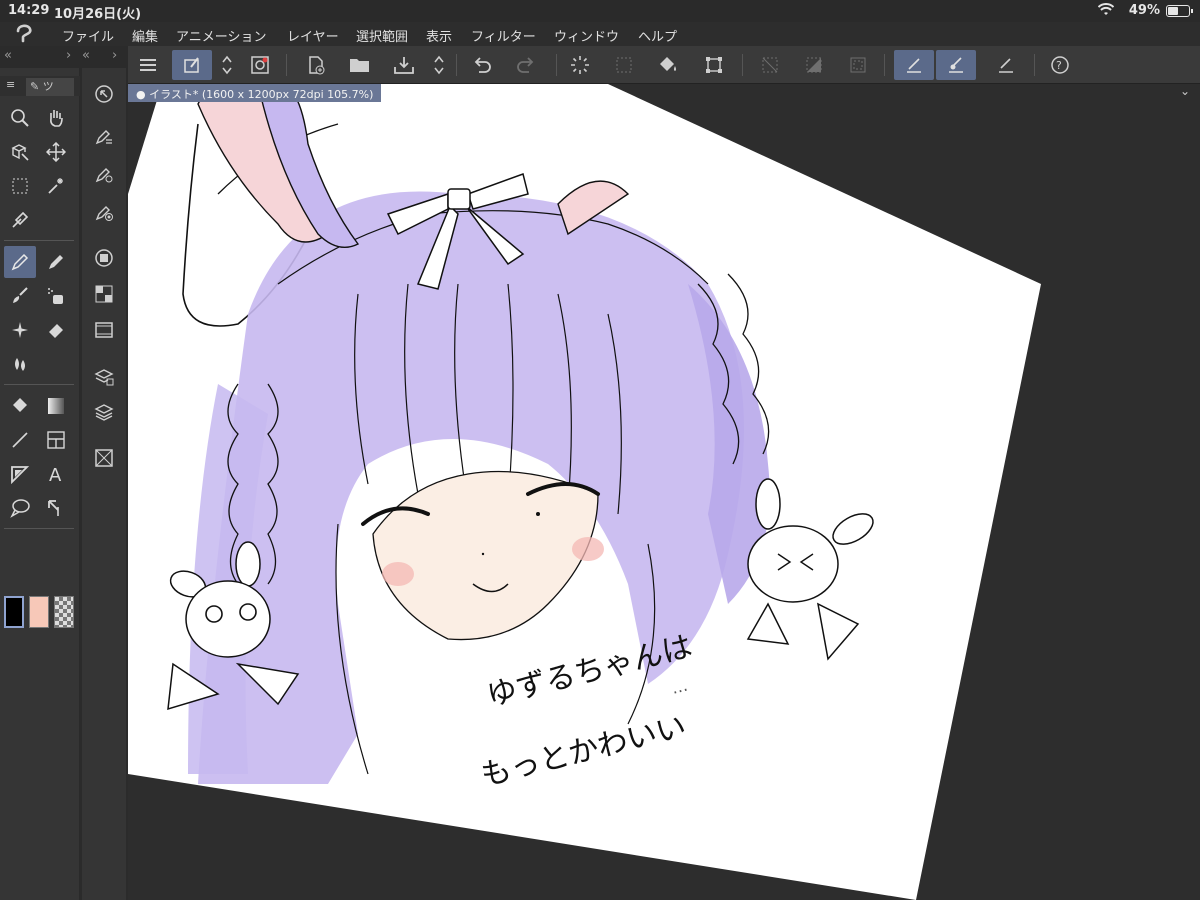 Image resolution: width=1200 pixels, height=900 pixels. Describe the element at coordinates (8, 58) in the screenshot. I see `collapse-left-panel-icon: «` at that location.